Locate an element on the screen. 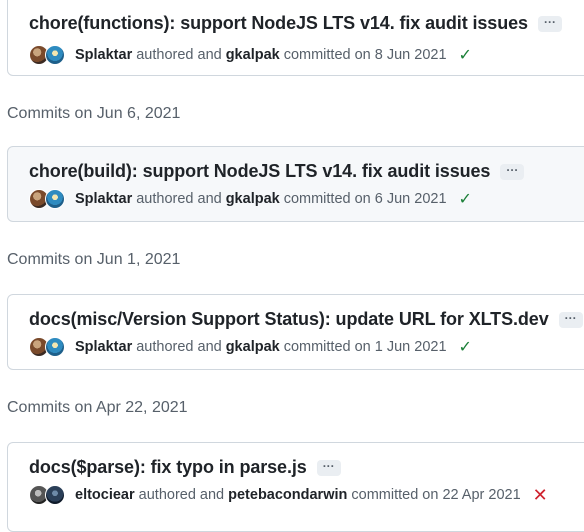 The width and height of the screenshot is (584, 532). committed-date: committed on 22 Apr 2021 is located at coordinates (436, 495).